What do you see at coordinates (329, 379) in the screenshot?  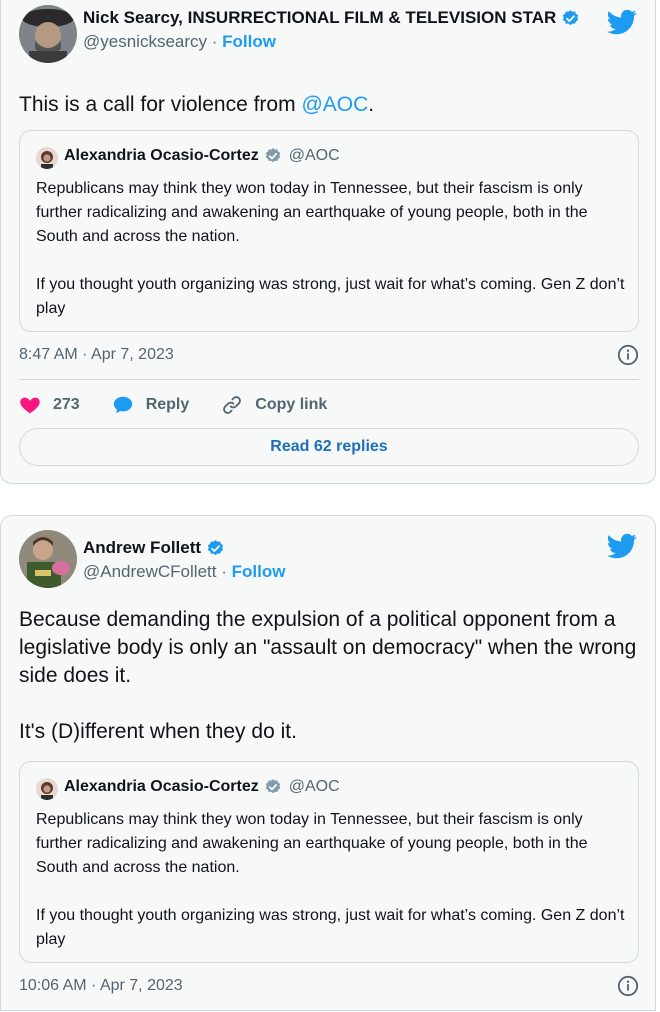 I see `divider` at bounding box center [329, 379].